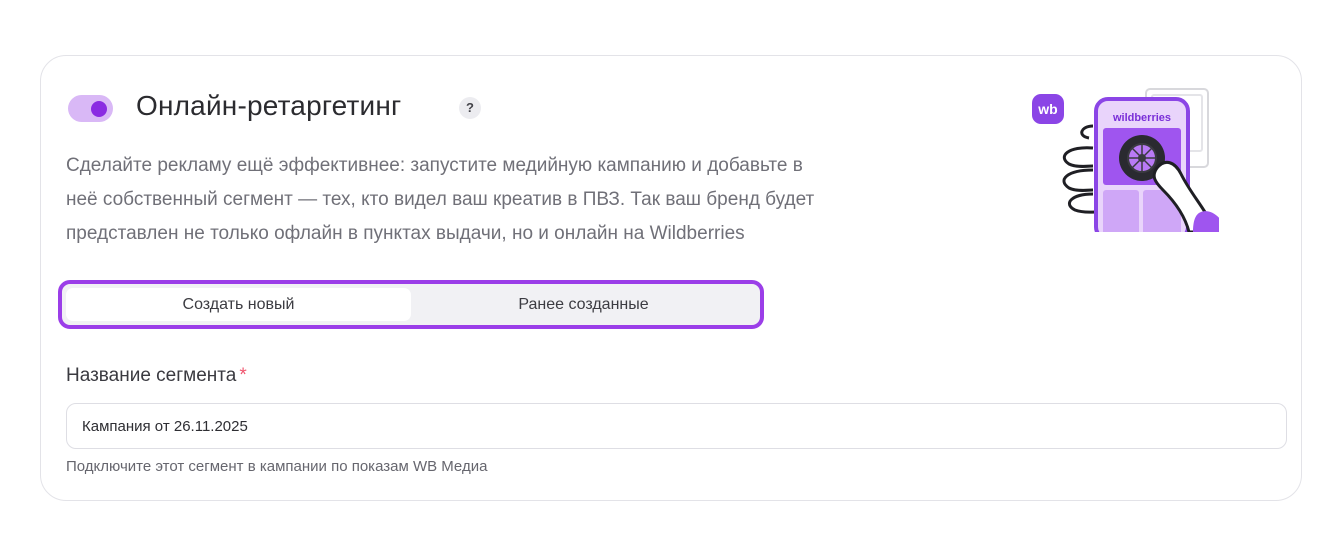  I want to click on segment-mode-tabs: Создать новый Ранее созданные, so click(411, 304).